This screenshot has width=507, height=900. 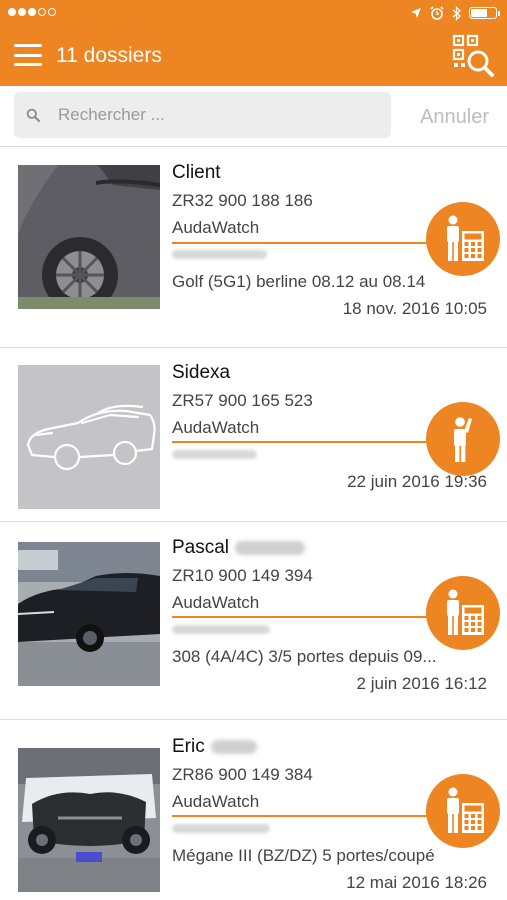 I want to click on battery-icon, so click(x=484, y=13).